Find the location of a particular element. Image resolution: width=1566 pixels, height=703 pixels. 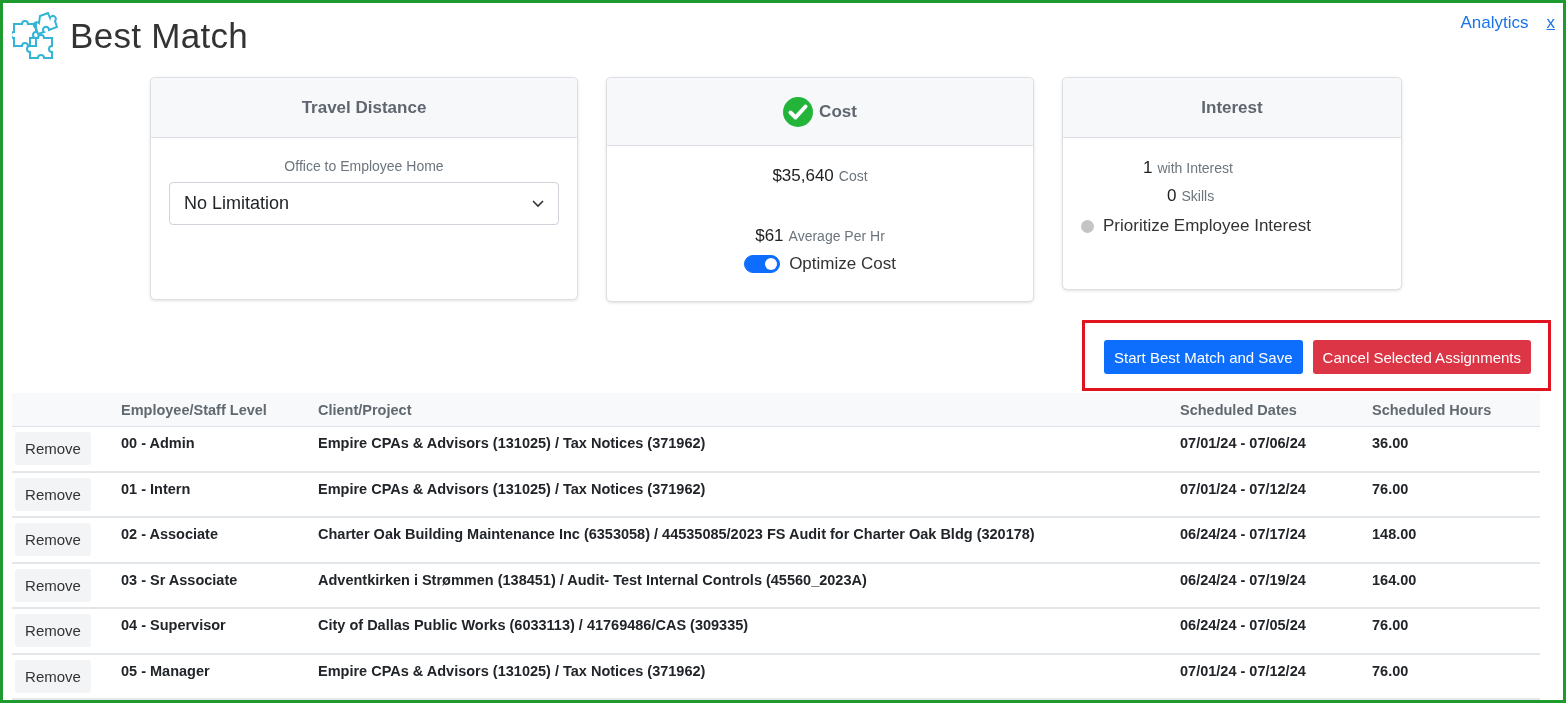

table-cell-text: Charter Oak Building Maintenance Inc (6353058) / 44535085/2023 FS Audit for Charter Oak Bldg (320178) is located at coordinates (676, 533).